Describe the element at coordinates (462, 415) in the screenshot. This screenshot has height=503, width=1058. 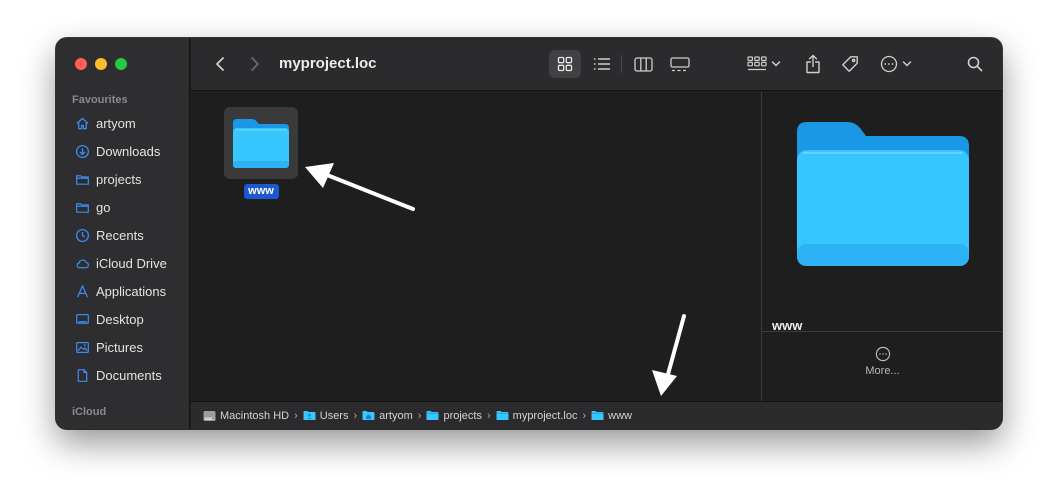
I see `path-crumb-label: projects` at that location.